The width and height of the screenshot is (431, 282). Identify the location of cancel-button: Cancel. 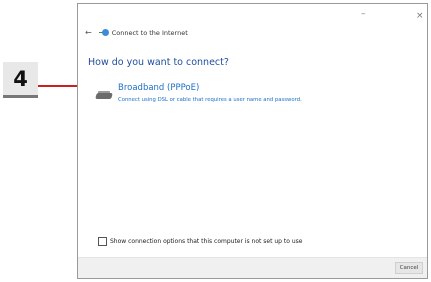
(409, 268).